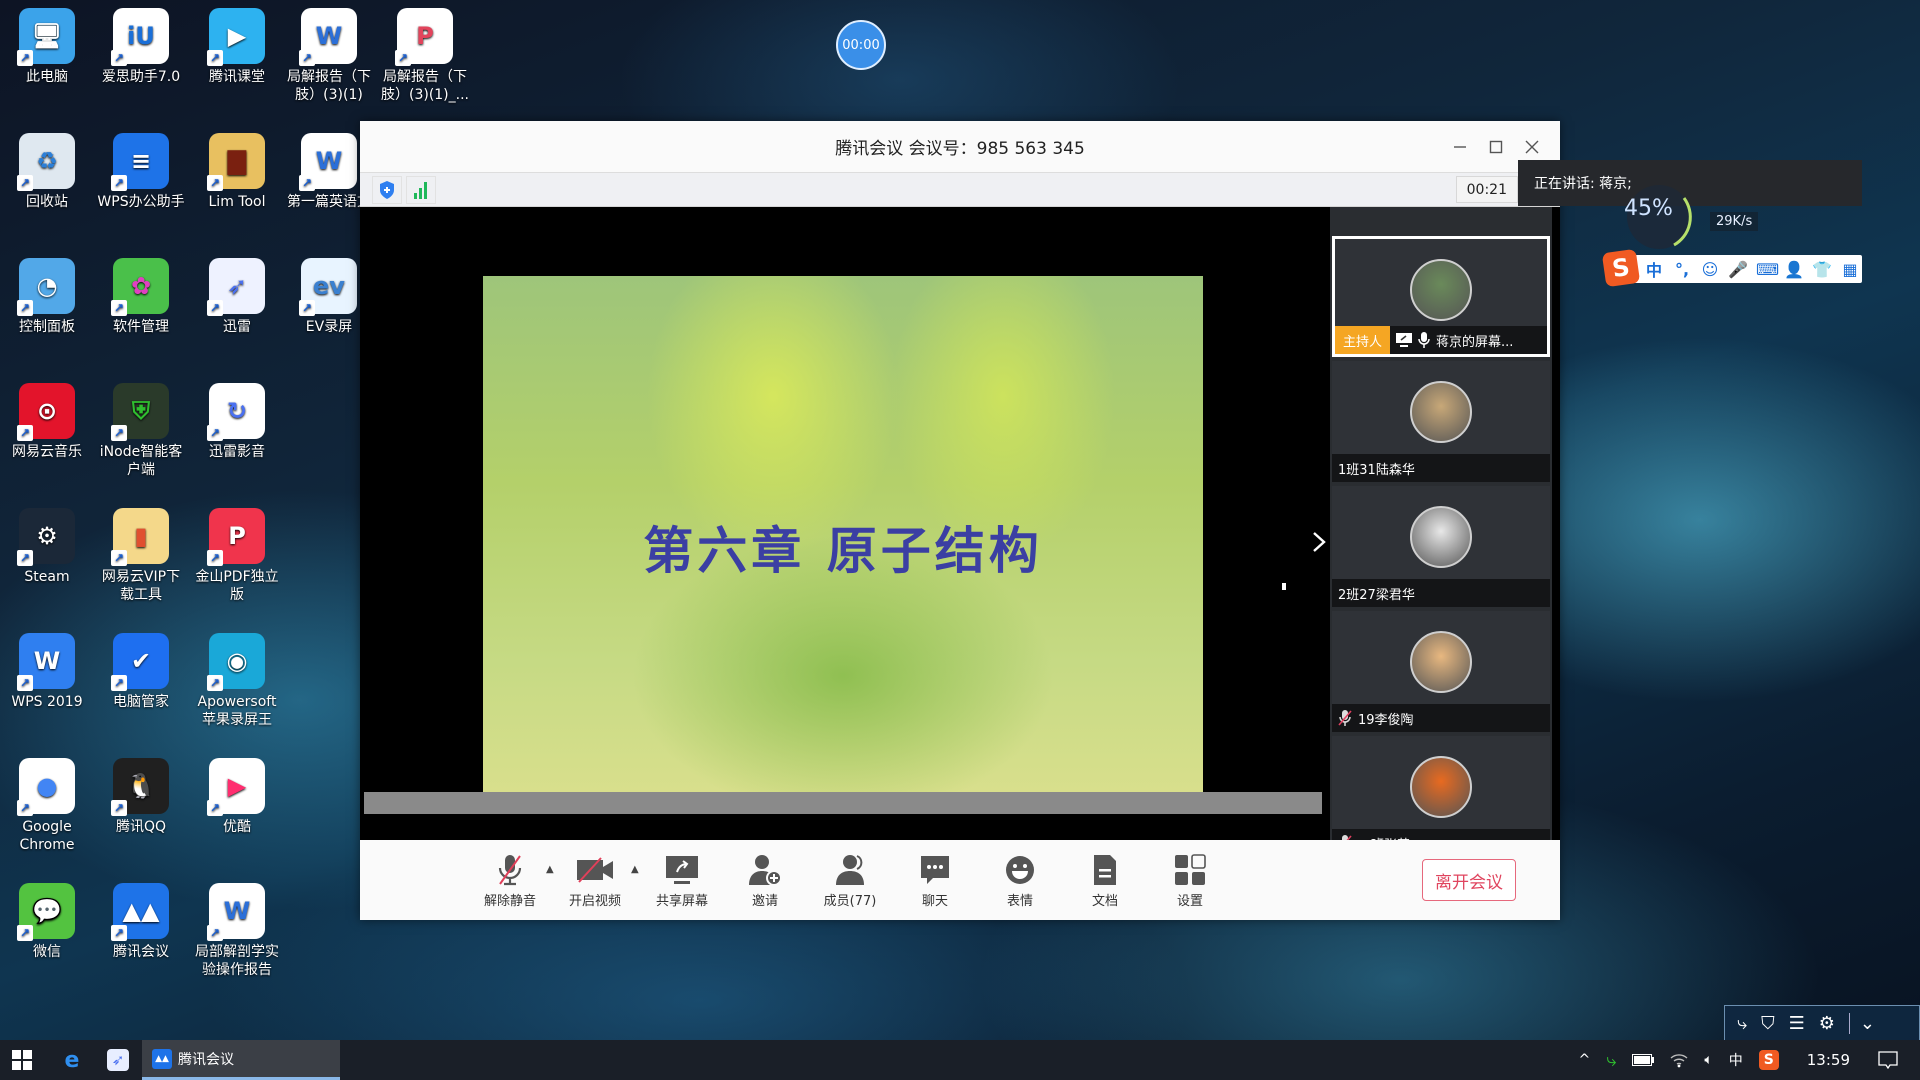 The height and width of the screenshot is (1080, 1920). What do you see at coordinates (72, 1060) in the screenshot?
I see `edge-button: e` at bounding box center [72, 1060].